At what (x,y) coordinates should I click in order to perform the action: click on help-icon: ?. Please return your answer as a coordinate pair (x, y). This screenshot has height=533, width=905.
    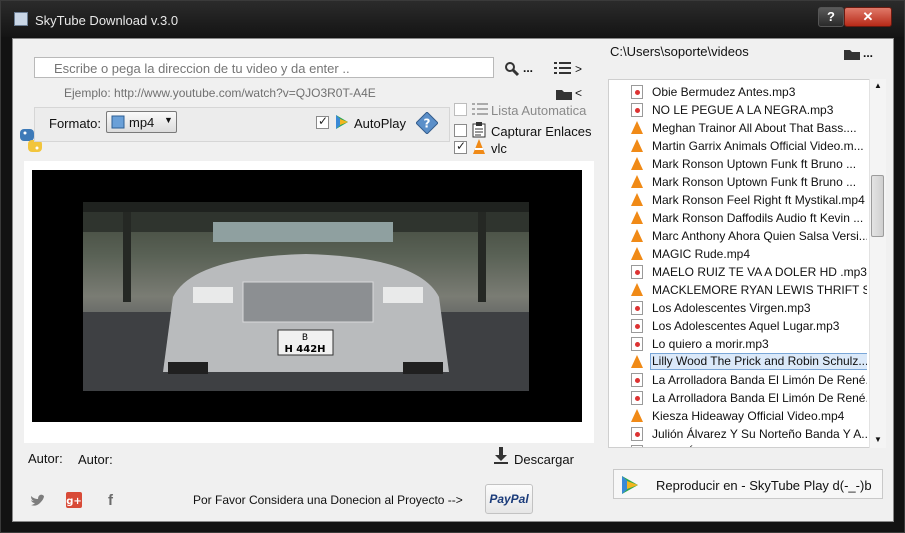
    Looking at the image, I should click on (427, 124).